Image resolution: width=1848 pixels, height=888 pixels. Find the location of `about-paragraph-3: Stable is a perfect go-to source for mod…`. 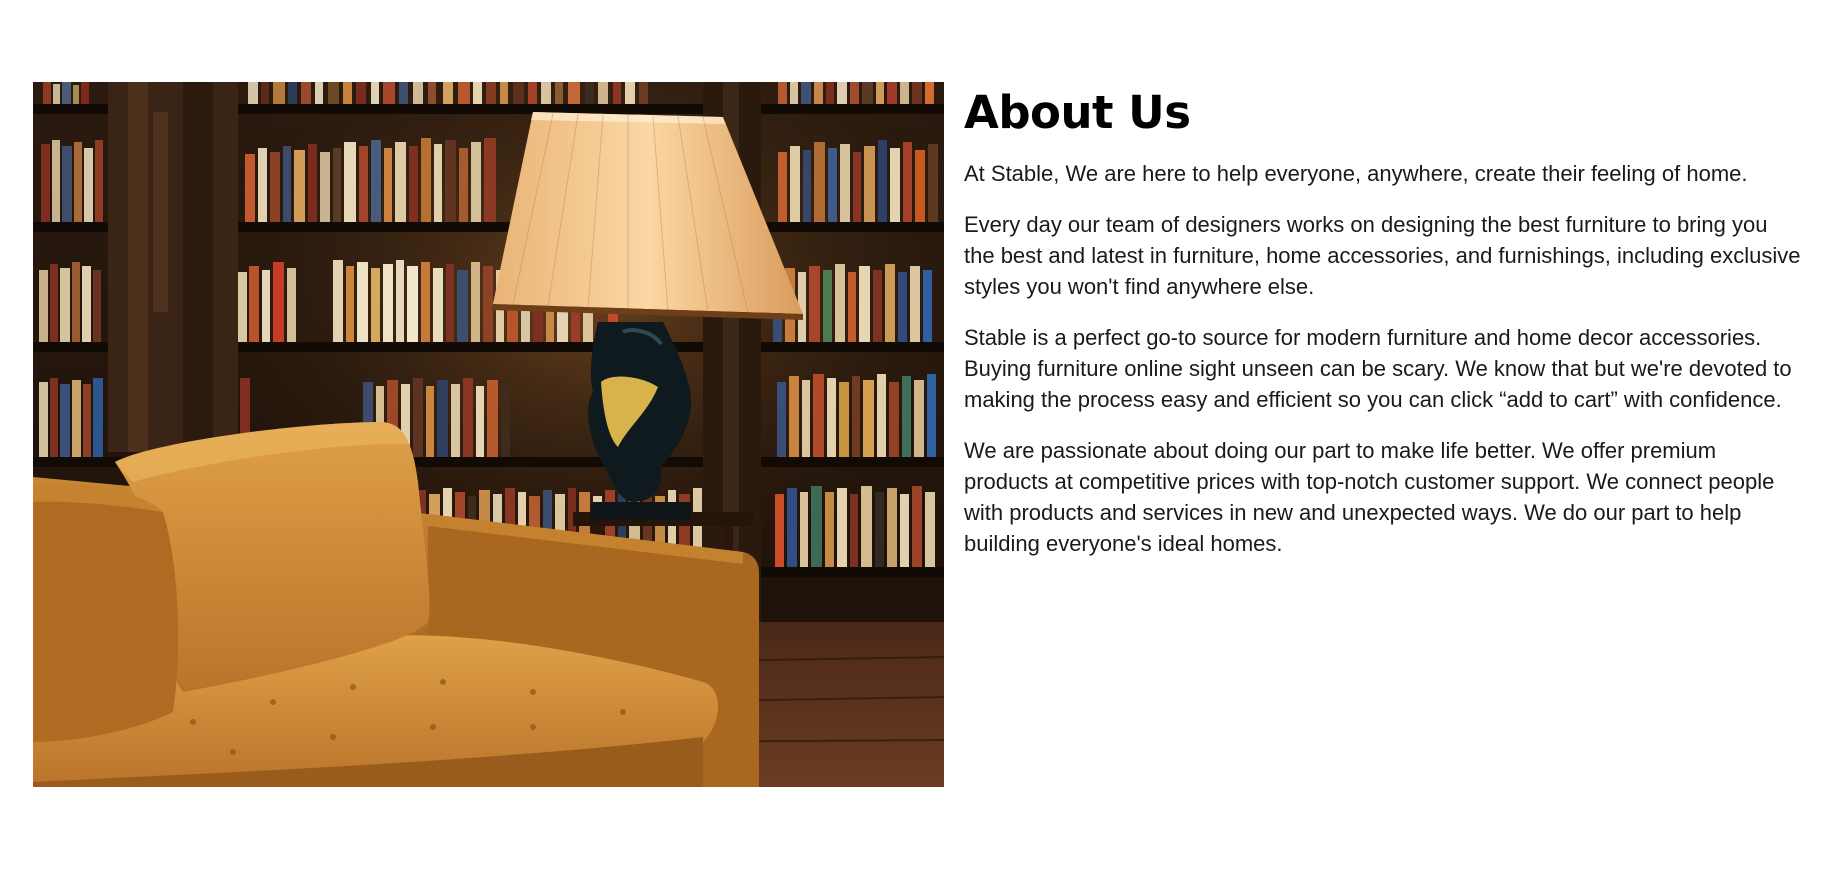

about-paragraph-3: Stable is a perfect go-to source for mod… is located at coordinates (1378, 368).